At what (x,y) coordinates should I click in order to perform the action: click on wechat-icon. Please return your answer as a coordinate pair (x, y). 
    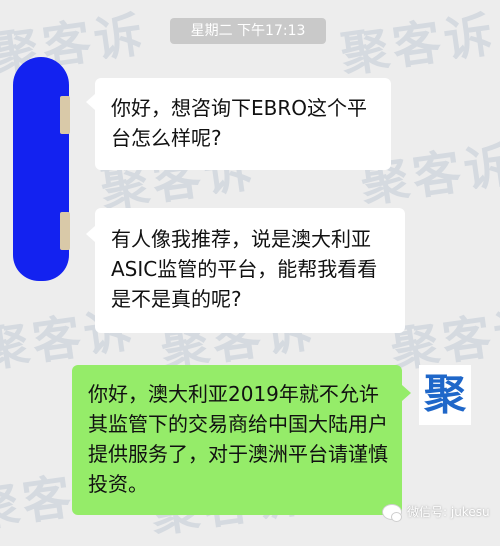
    Looking at the image, I should click on (392, 512).